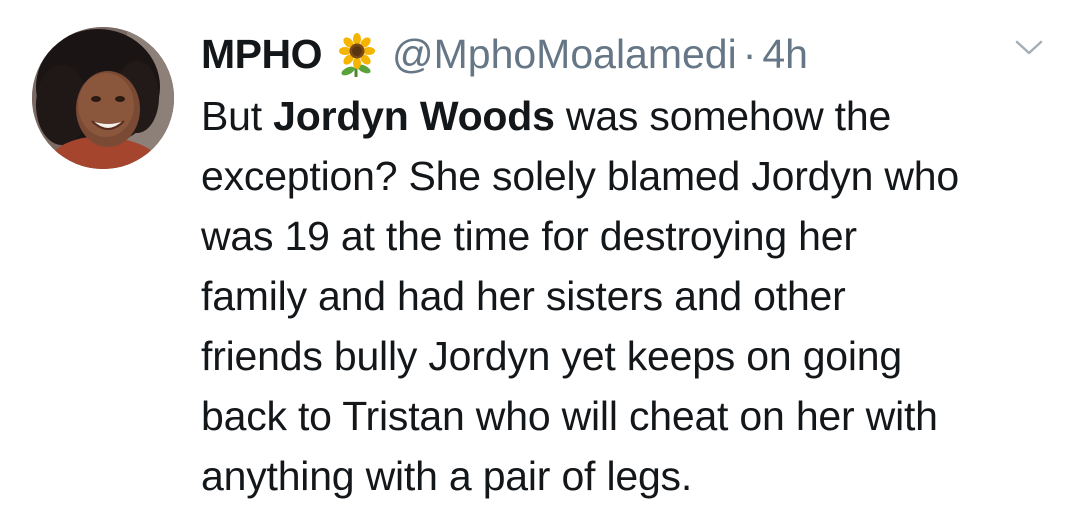 This screenshot has height=516, width=1080. What do you see at coordinates (785, 54) in the screenshot?
I see `tweet-timestamp: 4h` at bounding box center [785, 54].